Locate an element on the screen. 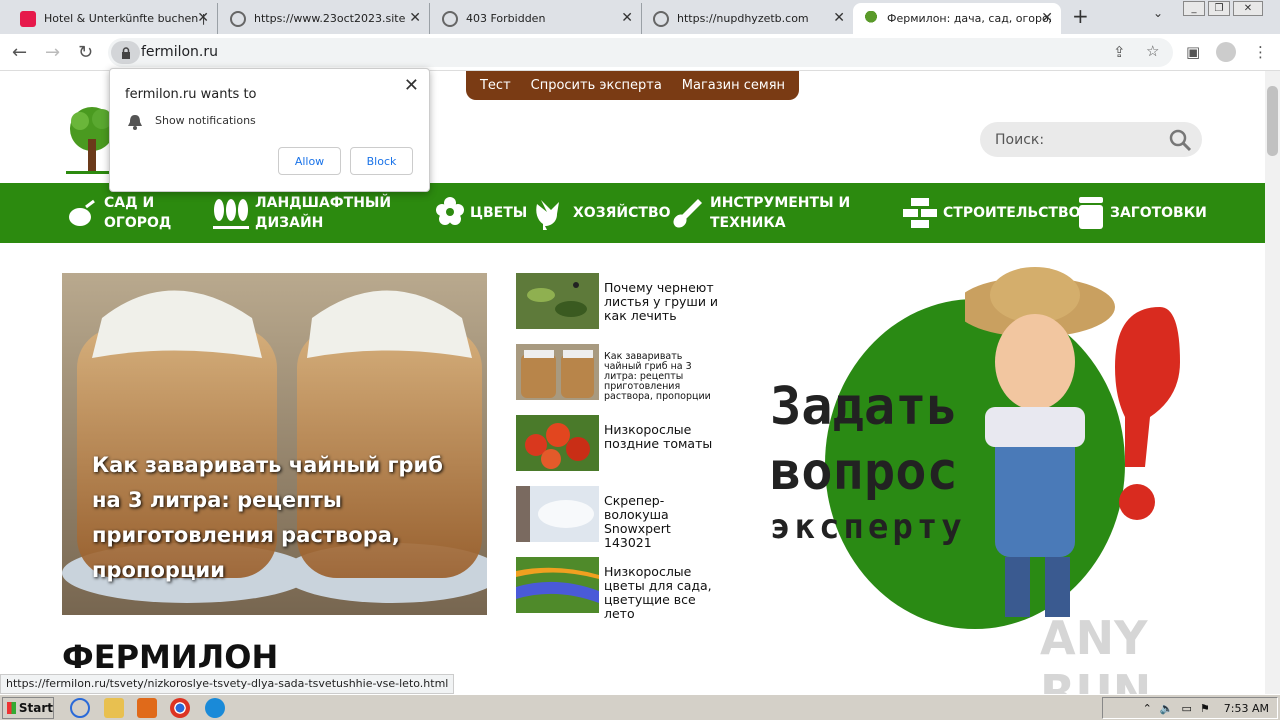 This screenshot has width=1280, height=720. snow-scraper-thumbnail is located at coordinates (557, 514).